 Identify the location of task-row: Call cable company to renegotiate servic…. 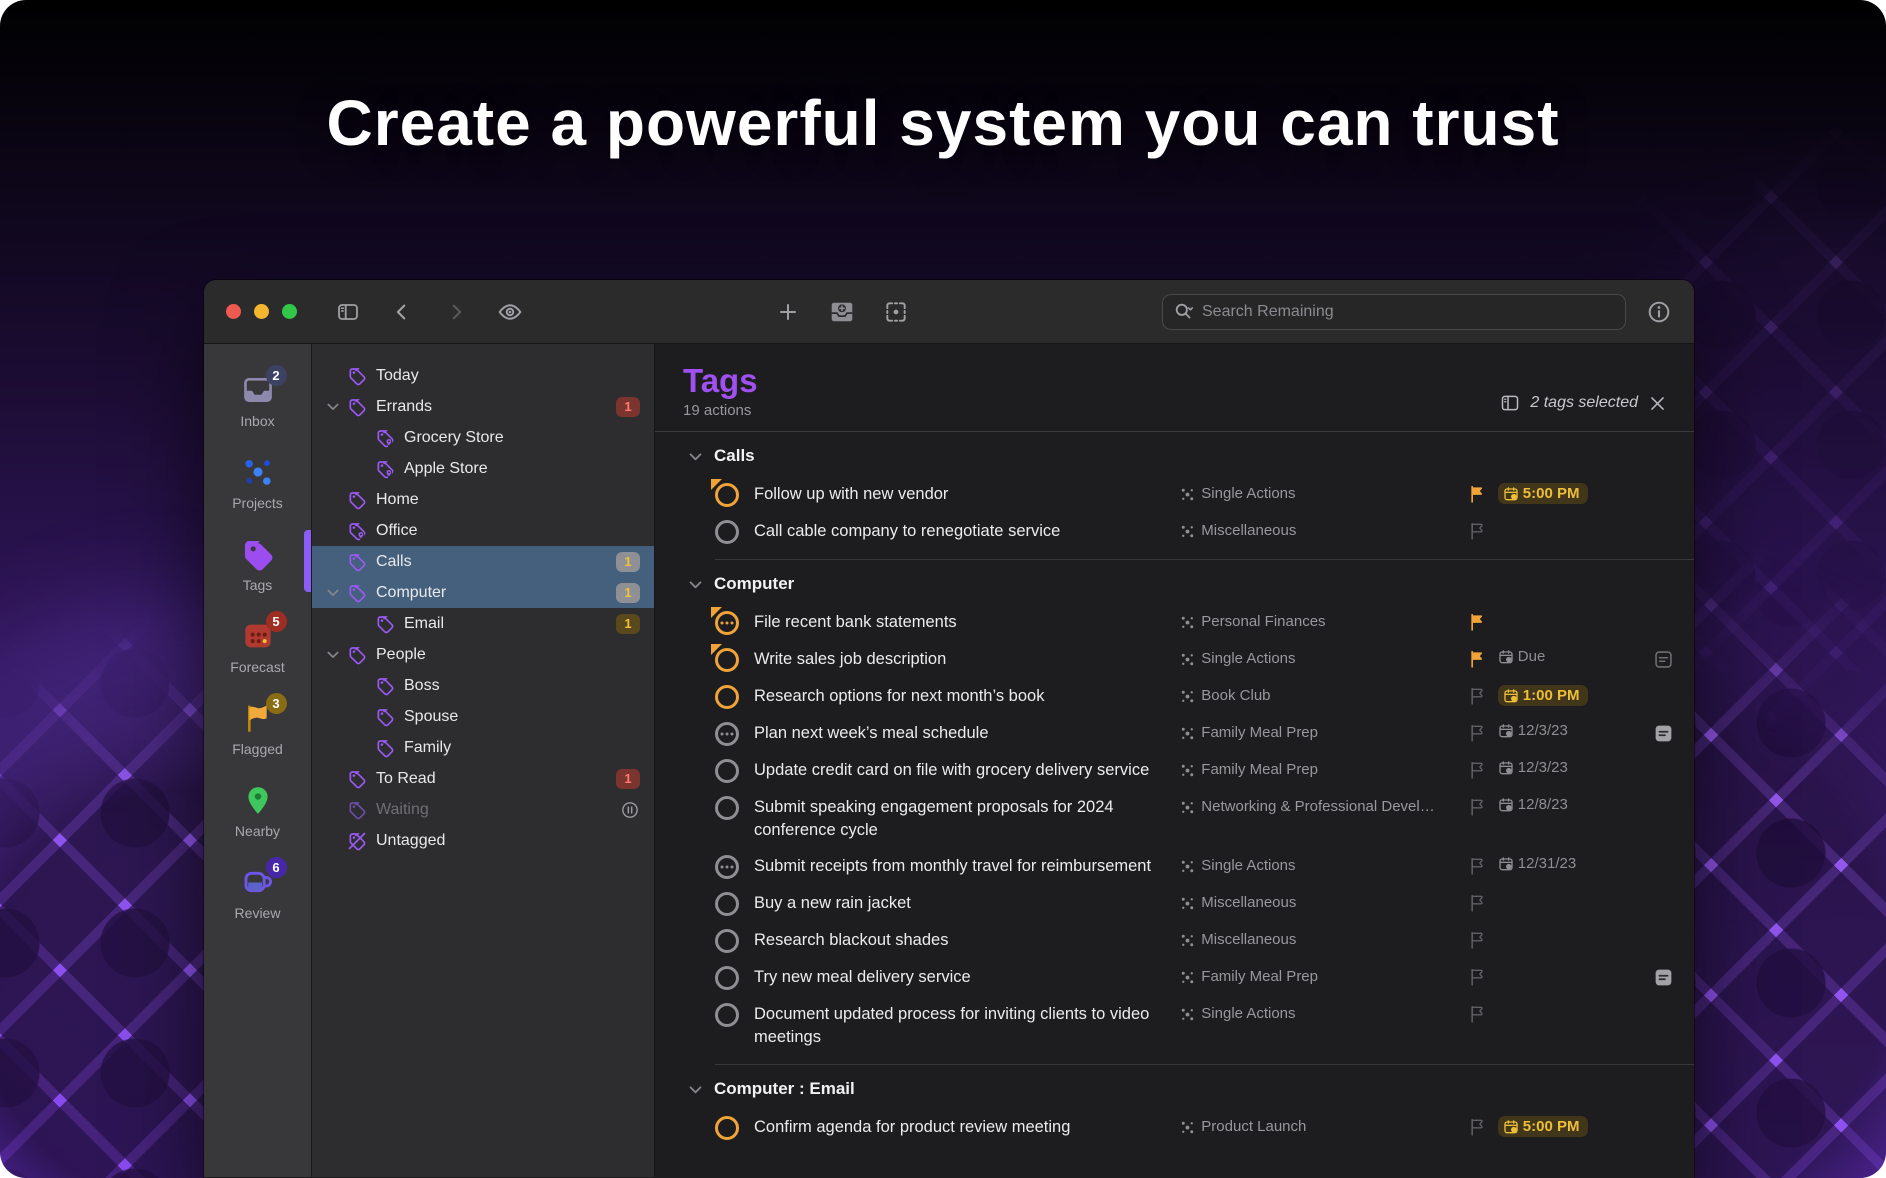
(1174, 531).